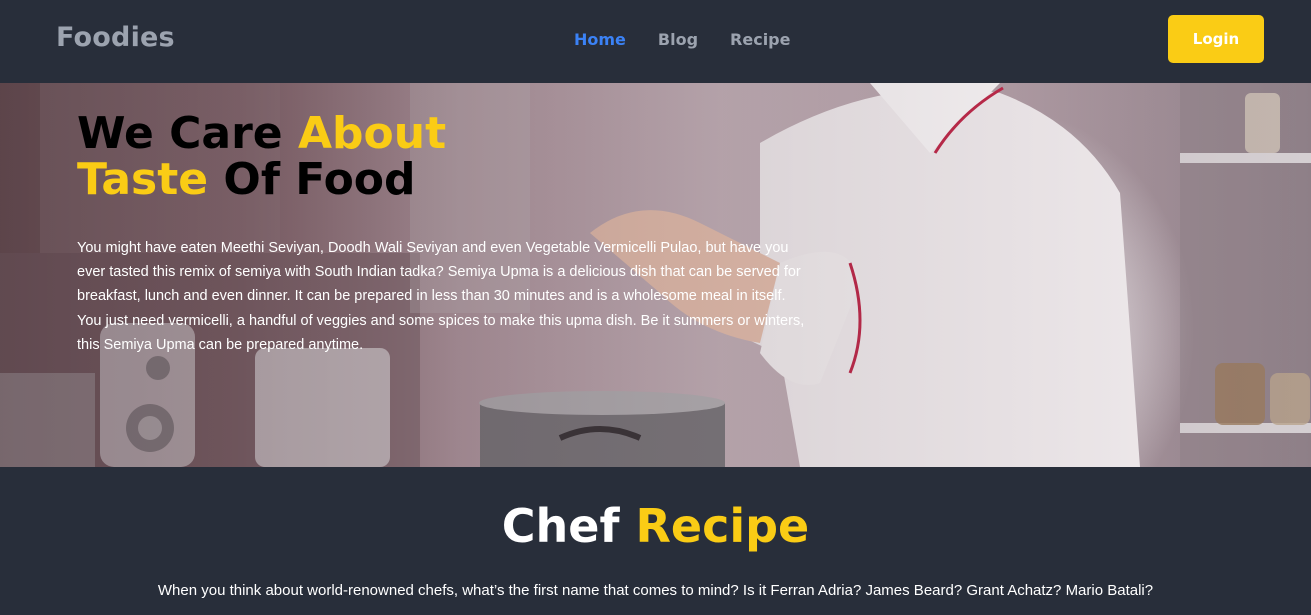  I want to click on hero-title-part3: Taste, so click(143, 179).